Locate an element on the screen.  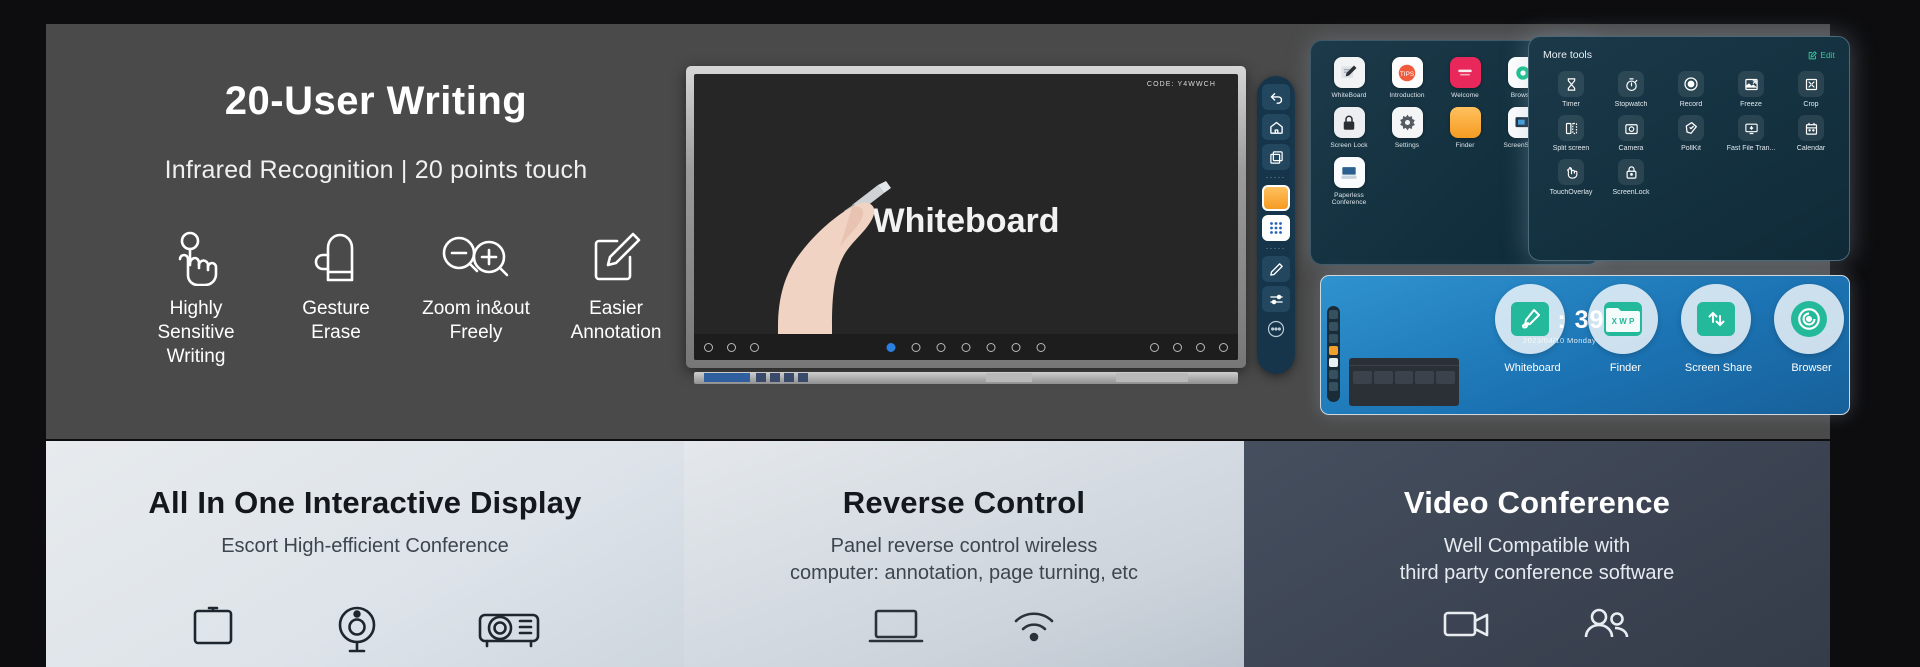
session-code-label: CODE: Y4WWCH is located at coordinates (1181, 84).